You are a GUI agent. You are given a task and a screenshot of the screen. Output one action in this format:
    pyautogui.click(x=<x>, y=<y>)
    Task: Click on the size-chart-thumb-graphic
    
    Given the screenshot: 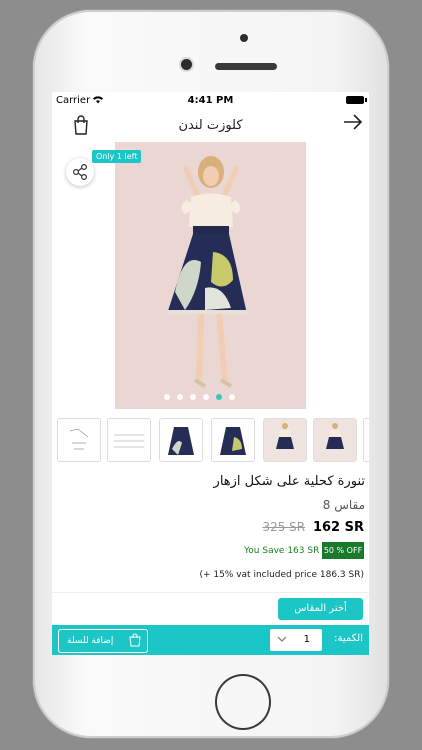 What is the action you would take?
    pyautogui.click(x=79, y=439)
    